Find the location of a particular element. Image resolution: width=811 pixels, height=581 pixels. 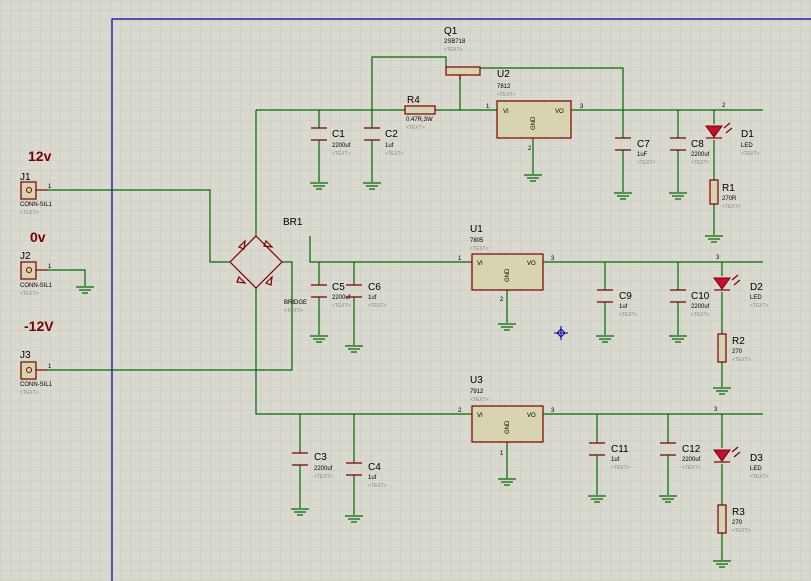

c6-ref: C6 is located at coordinates (374, 287).